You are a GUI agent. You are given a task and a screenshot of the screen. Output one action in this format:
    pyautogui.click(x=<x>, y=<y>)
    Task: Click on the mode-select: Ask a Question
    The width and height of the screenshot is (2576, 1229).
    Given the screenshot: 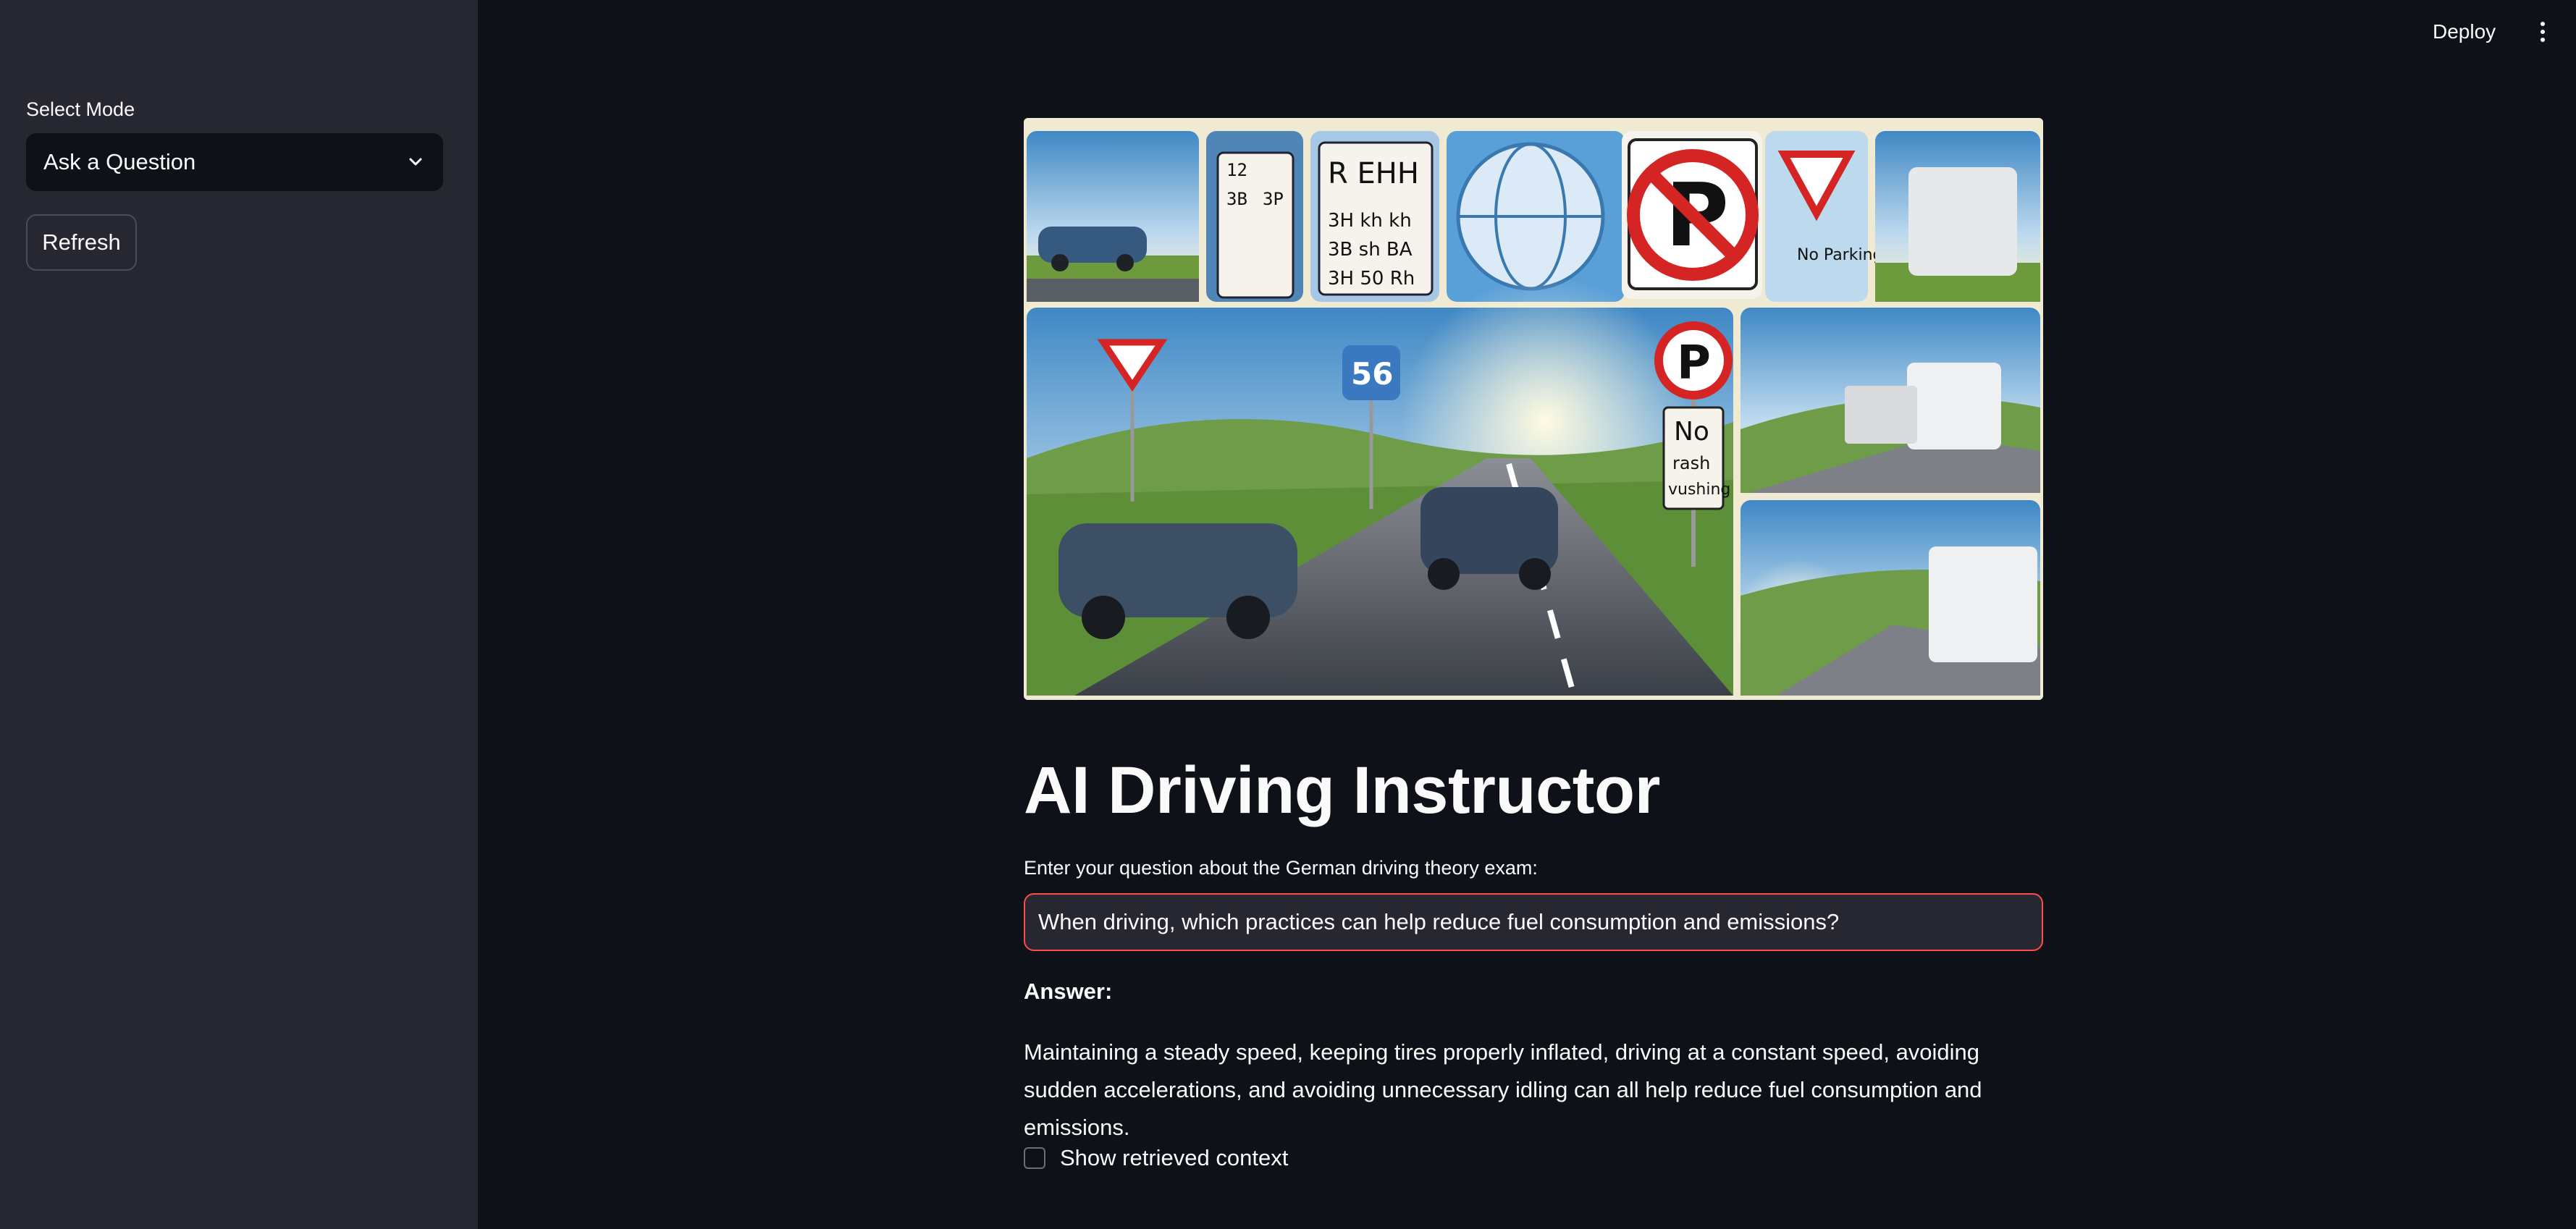 What is the action you would take?
    pyautogui.click(x=234, y=162)
    